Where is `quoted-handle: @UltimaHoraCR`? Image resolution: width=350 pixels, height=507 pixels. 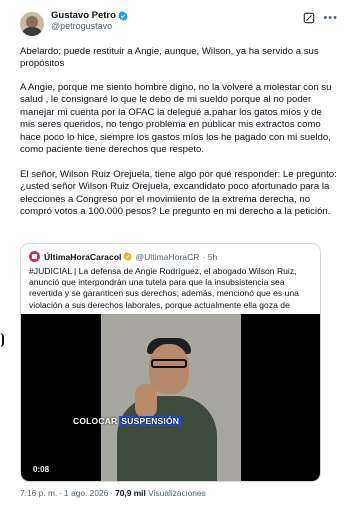 quoted-handle: @UltimaHoraCR is located at coordinates (167, 256).